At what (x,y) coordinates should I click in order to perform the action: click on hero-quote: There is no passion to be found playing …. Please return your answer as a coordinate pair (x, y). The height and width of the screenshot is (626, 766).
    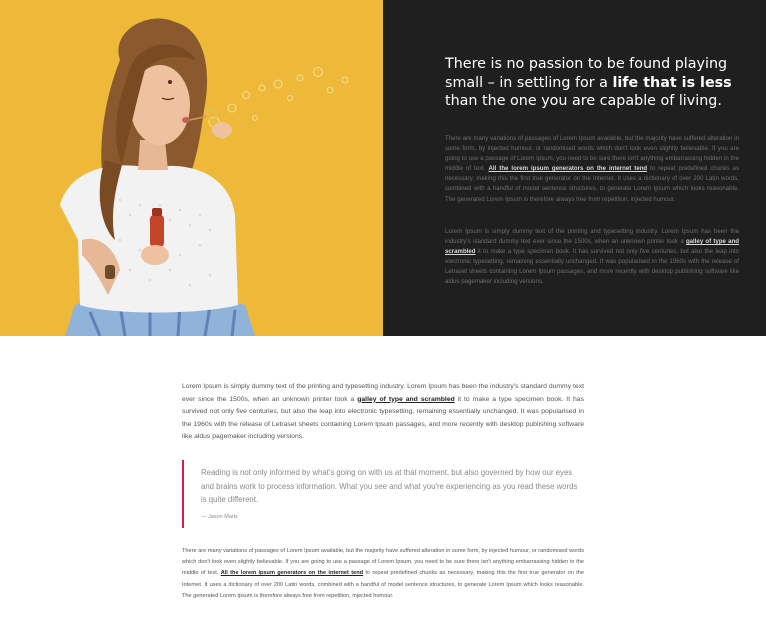
    Looking at the image, I should click on (588, 82).